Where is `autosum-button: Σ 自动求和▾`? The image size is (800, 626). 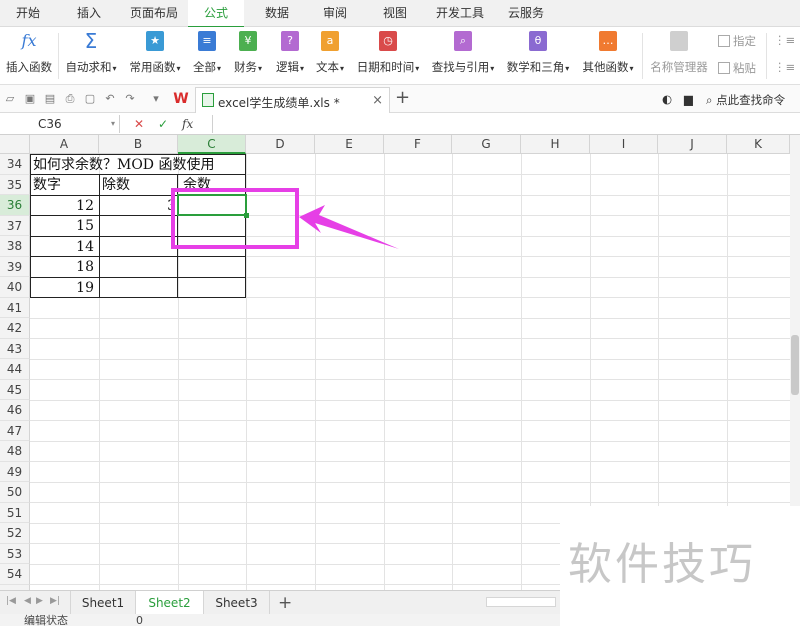 autosum-button: Σ 自动求和▾ is located at coordinates (91, 55).